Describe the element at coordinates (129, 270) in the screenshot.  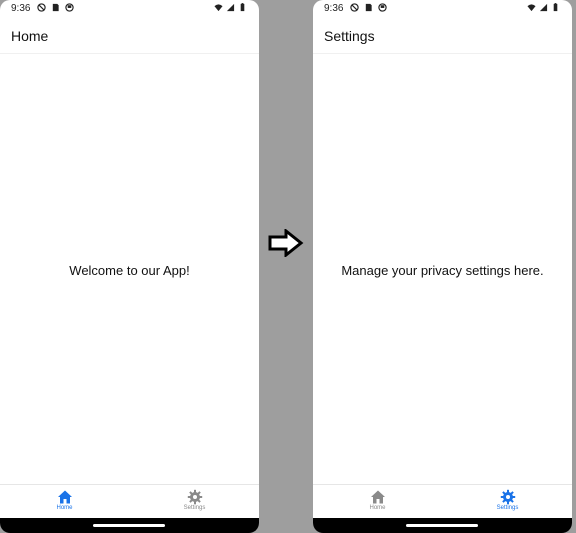
I see `welcome-message: Welcome to our App!` at that location.